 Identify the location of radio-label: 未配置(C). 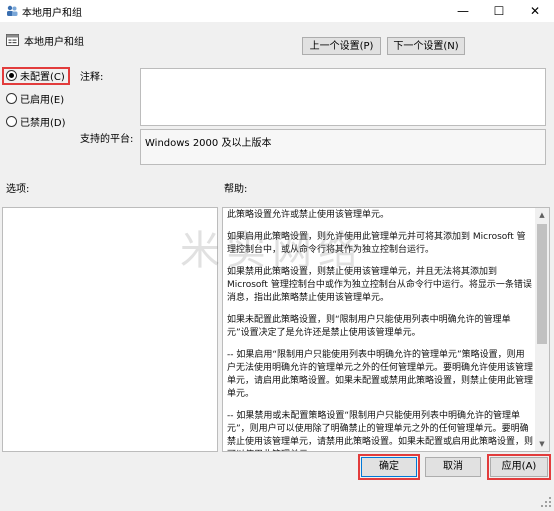
(42, 77).